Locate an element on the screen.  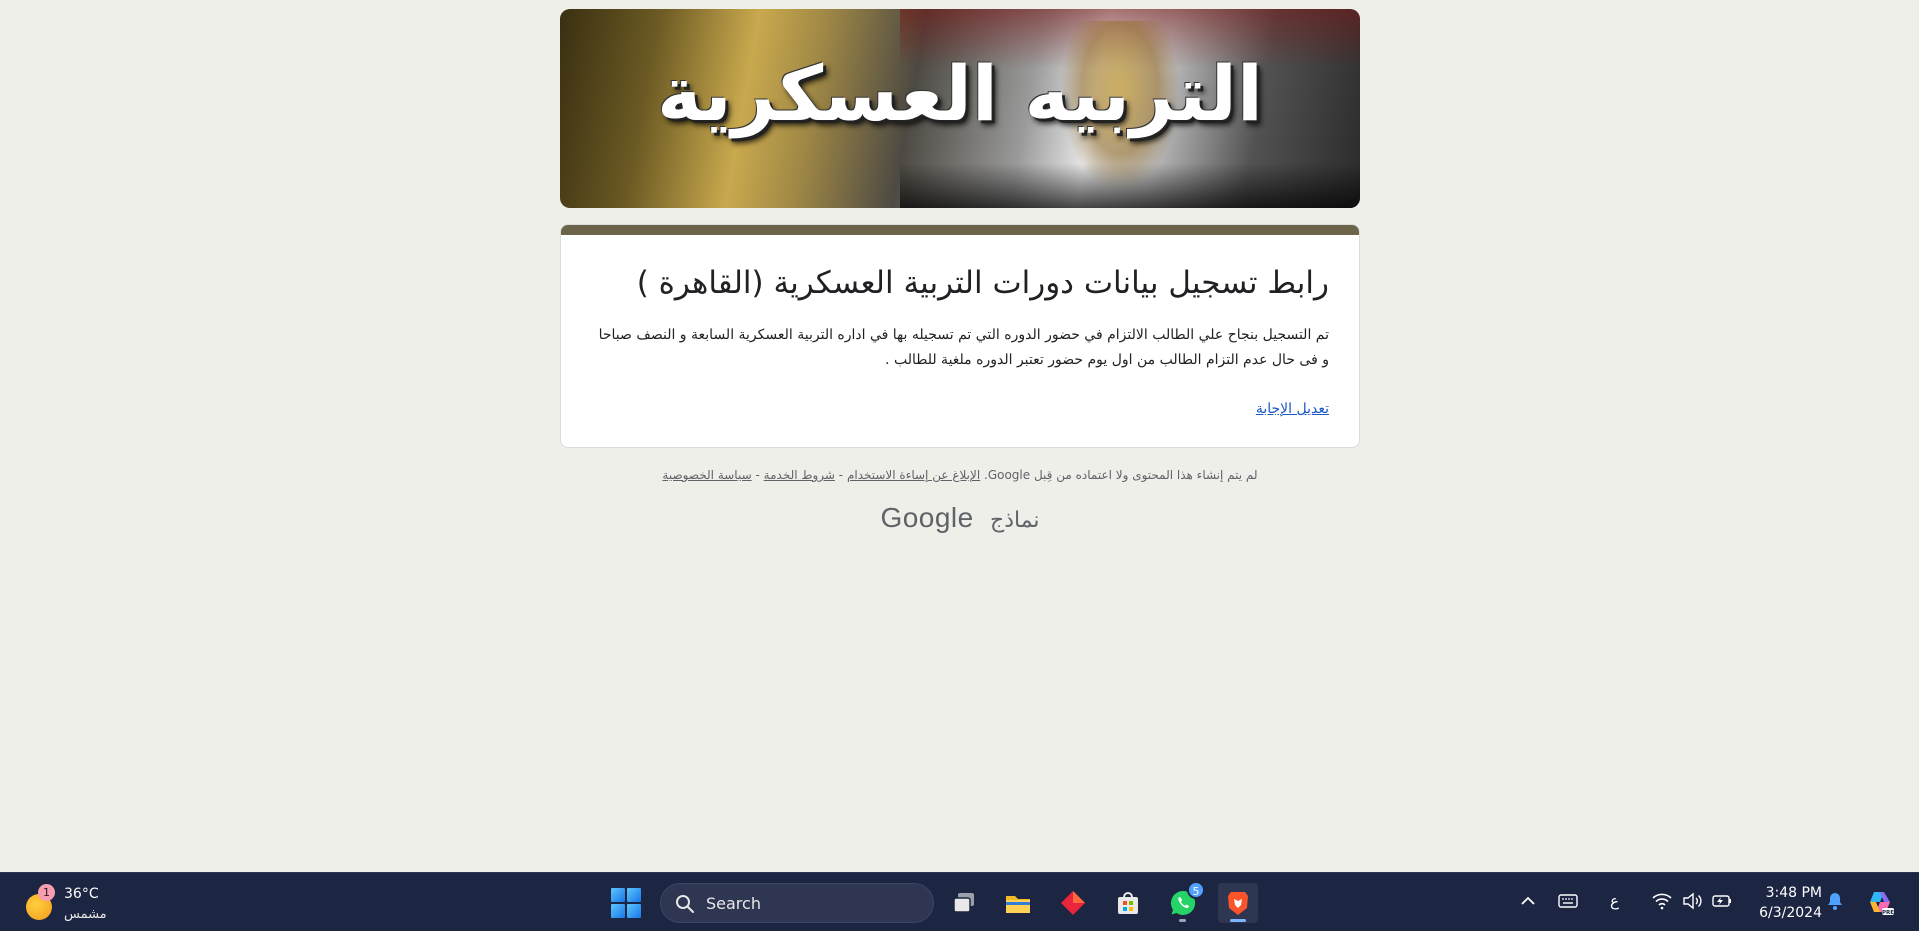
battery-button is located at coordinates (1723, 902).